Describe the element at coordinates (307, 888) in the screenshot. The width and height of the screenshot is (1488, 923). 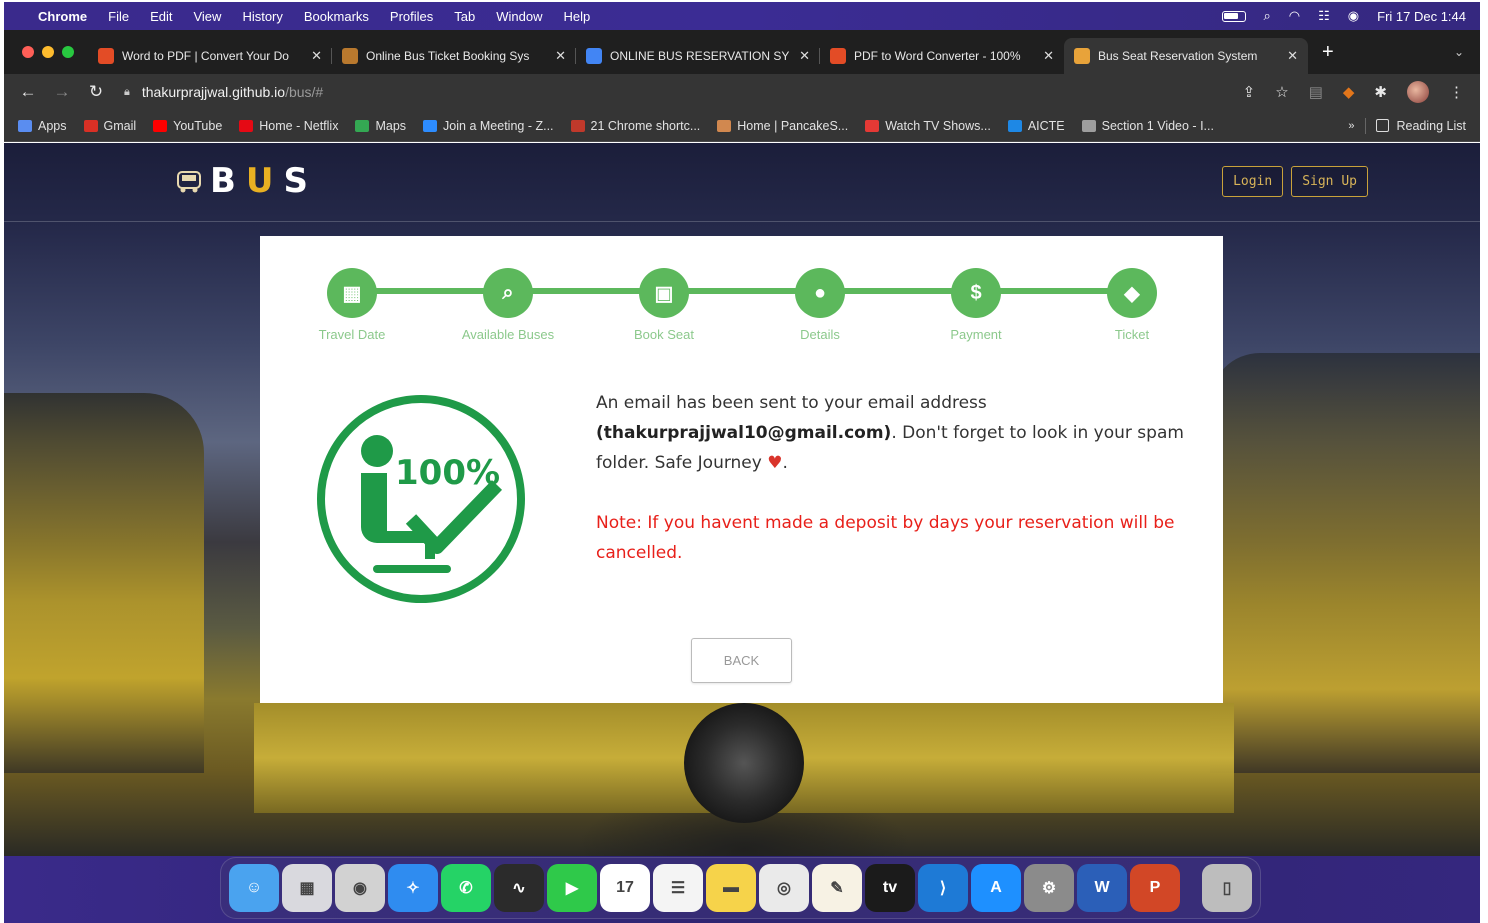
I see `launchpad-icon: ▦` at that location.